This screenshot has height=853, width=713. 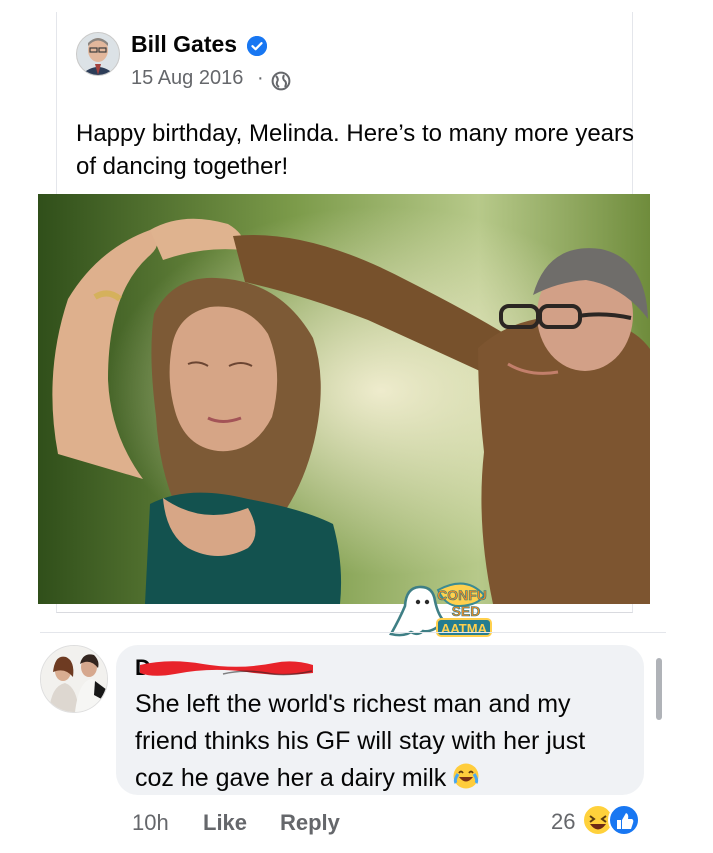 I want to click on reply-button: Reply, so click(x=310, y=823).